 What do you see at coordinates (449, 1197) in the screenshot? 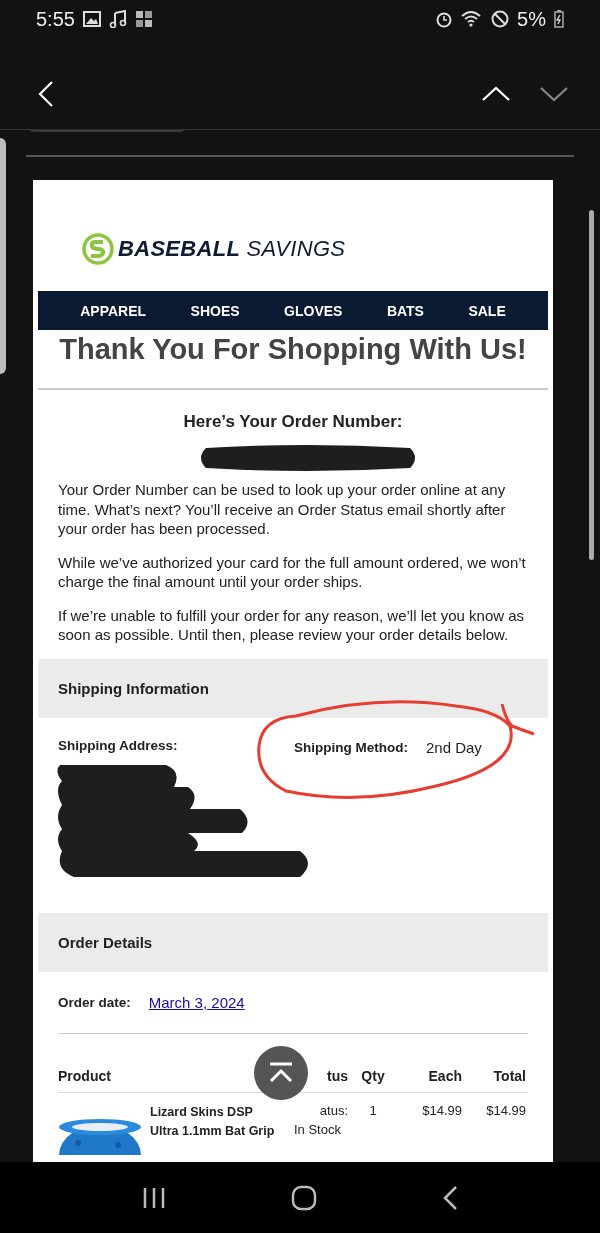
I see `back-icon` at bounding box center [449, 1197].